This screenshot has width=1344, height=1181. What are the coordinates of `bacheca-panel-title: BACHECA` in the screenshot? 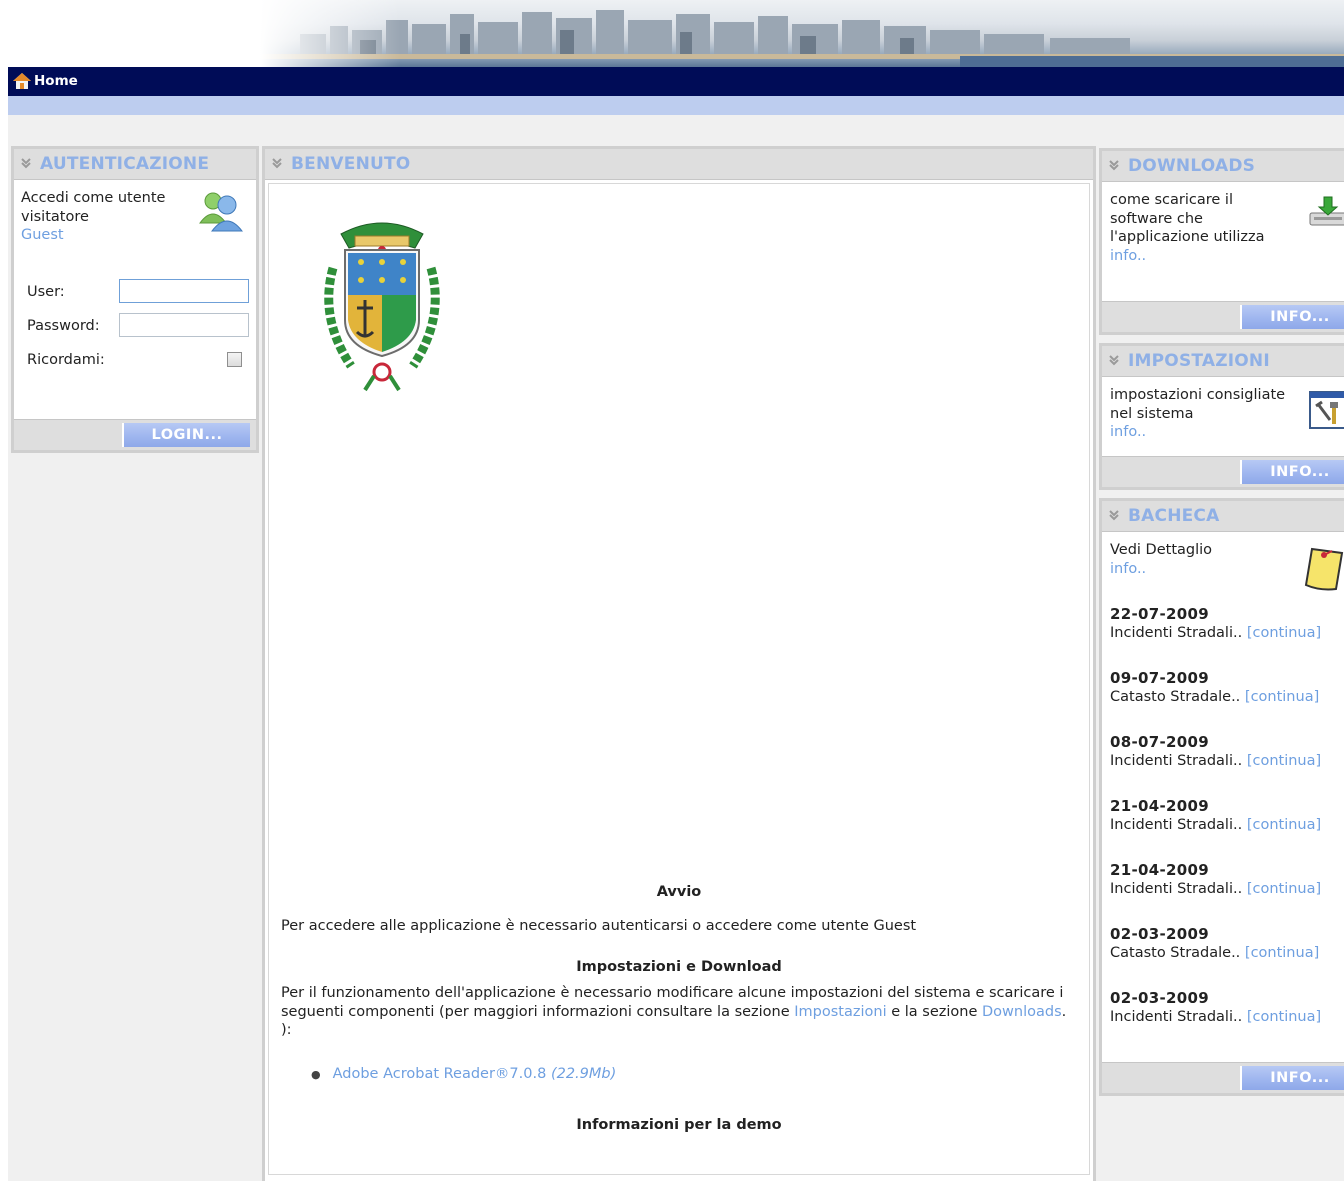 It's located at (1174, 516).